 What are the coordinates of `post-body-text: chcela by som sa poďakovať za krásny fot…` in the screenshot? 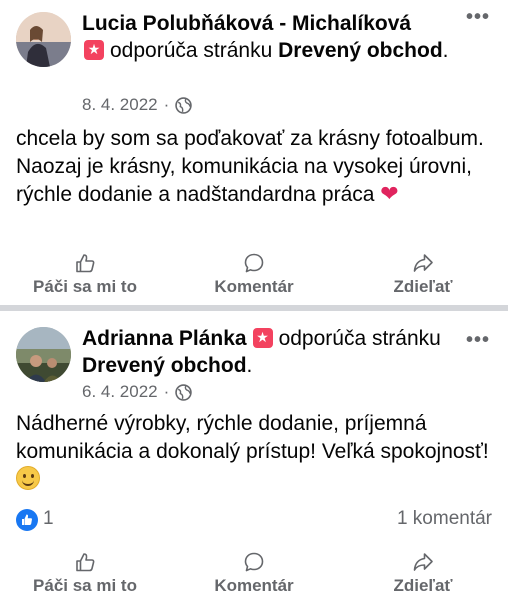 It's located at (250, 166).